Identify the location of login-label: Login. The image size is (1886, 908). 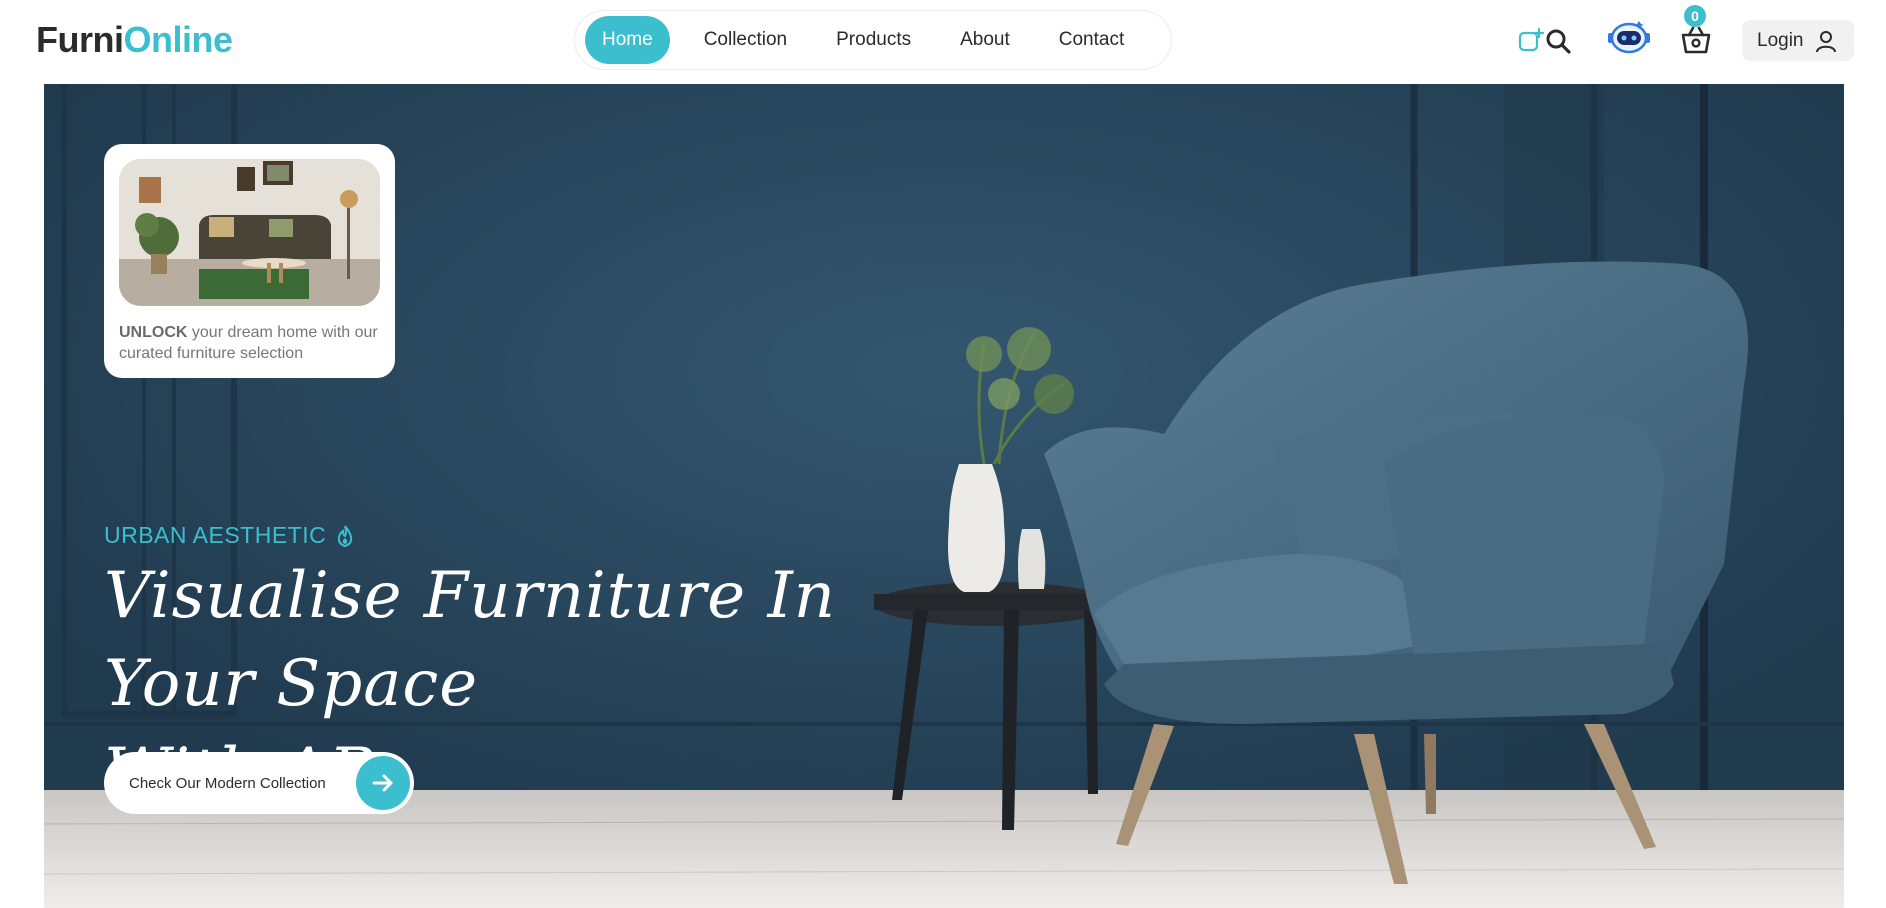
(1780, 40).